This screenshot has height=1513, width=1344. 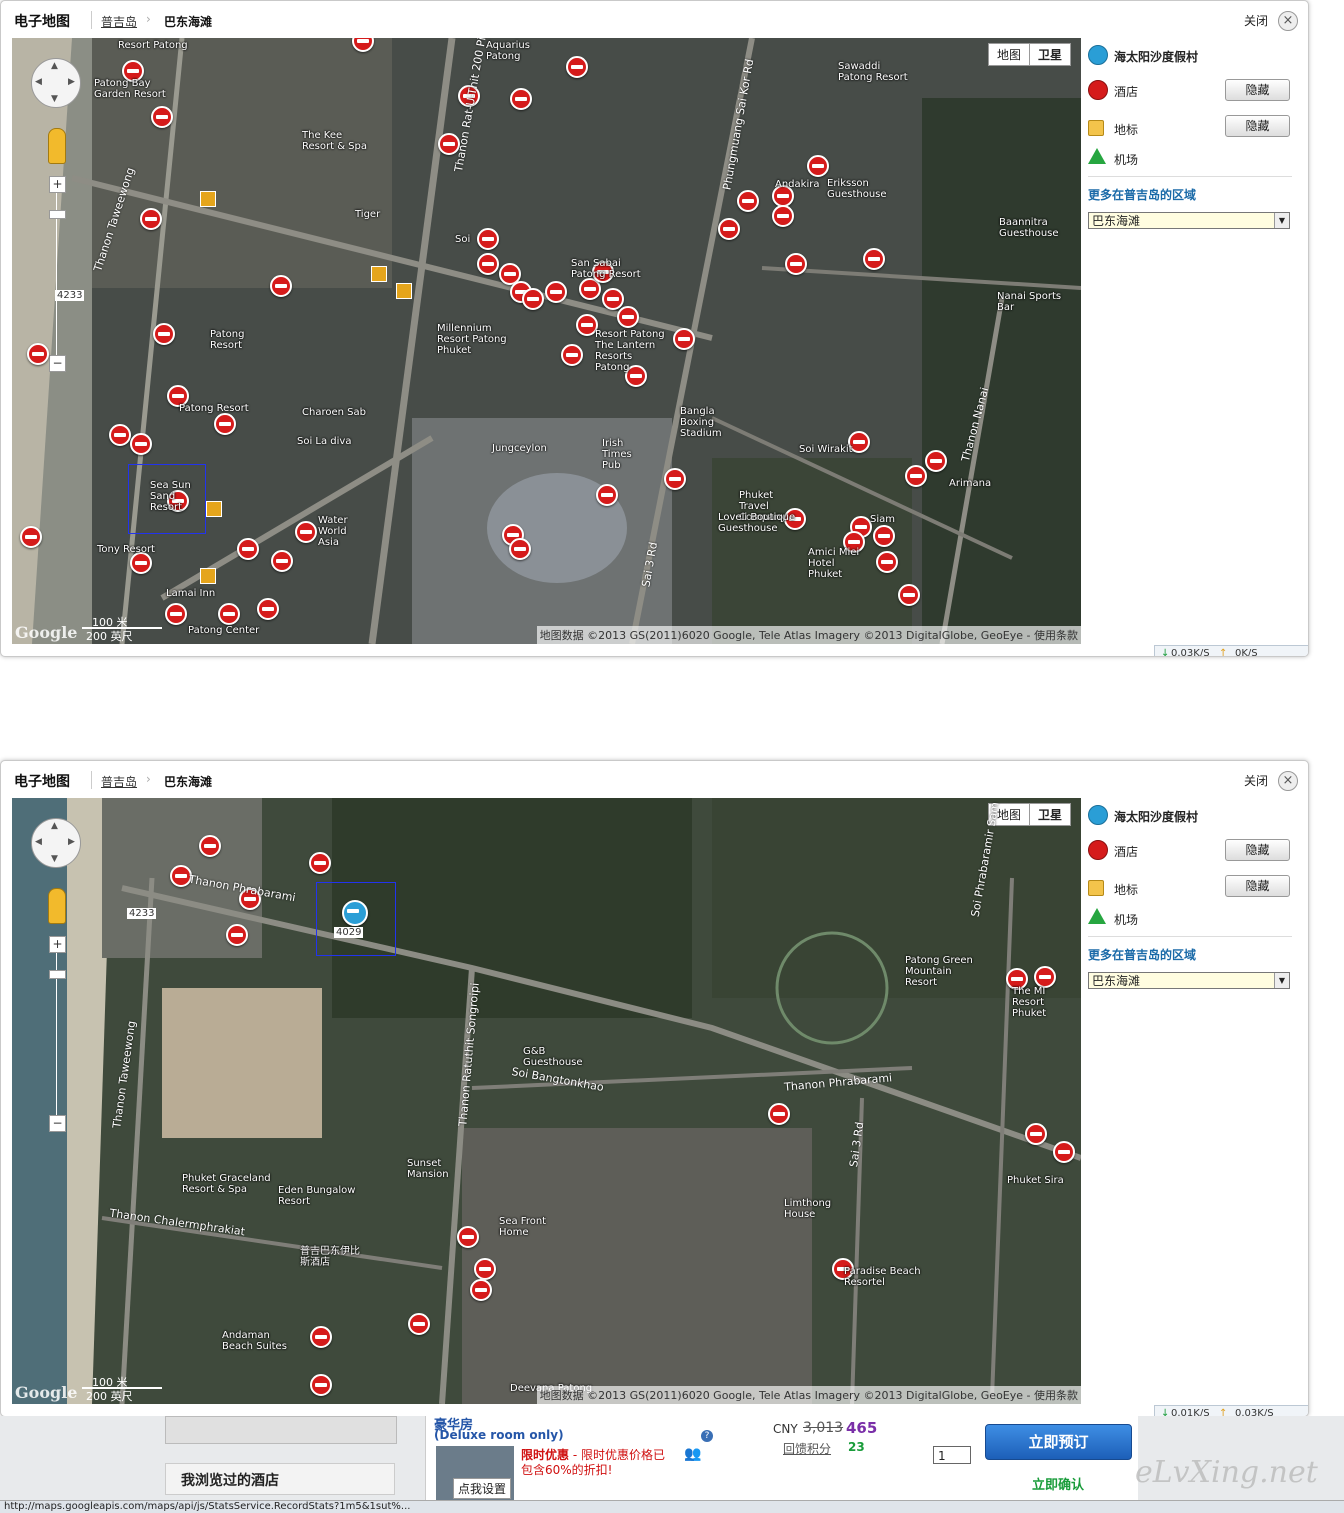 What do you see at coordinates (952, 1455) in the screenshot?
I see `room-quantity-select: 1` at bounding box center [952, 1455].